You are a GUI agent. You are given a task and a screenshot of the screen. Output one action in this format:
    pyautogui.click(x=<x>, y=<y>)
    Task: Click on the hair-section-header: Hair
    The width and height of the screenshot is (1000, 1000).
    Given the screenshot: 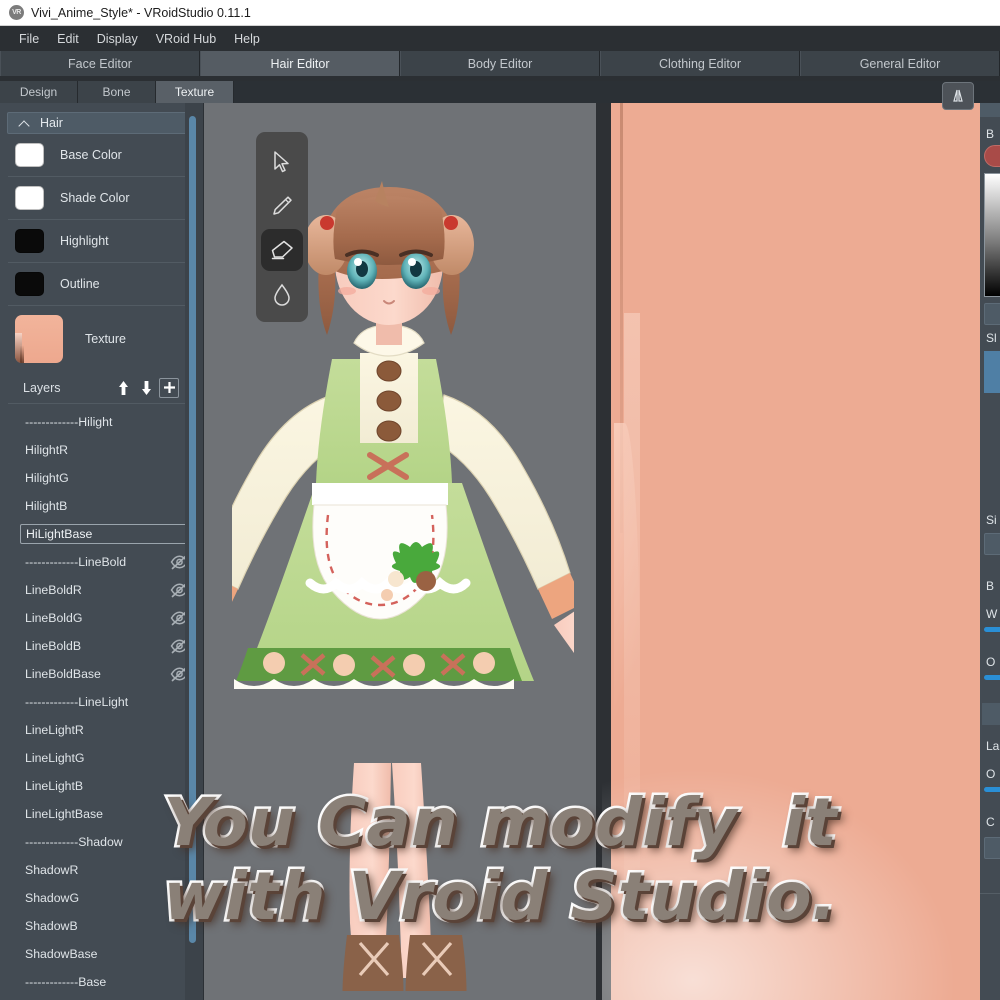 What is the action you would take?
    pyautogui.click(x=101, y=123)
    